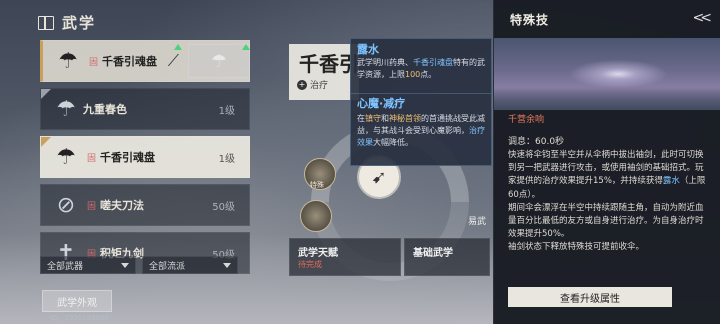  What do you see at coordinates (703, 18) in the screenshot?
I see `double-chevron-left-icon: <<` at bounding box center [703, 18].